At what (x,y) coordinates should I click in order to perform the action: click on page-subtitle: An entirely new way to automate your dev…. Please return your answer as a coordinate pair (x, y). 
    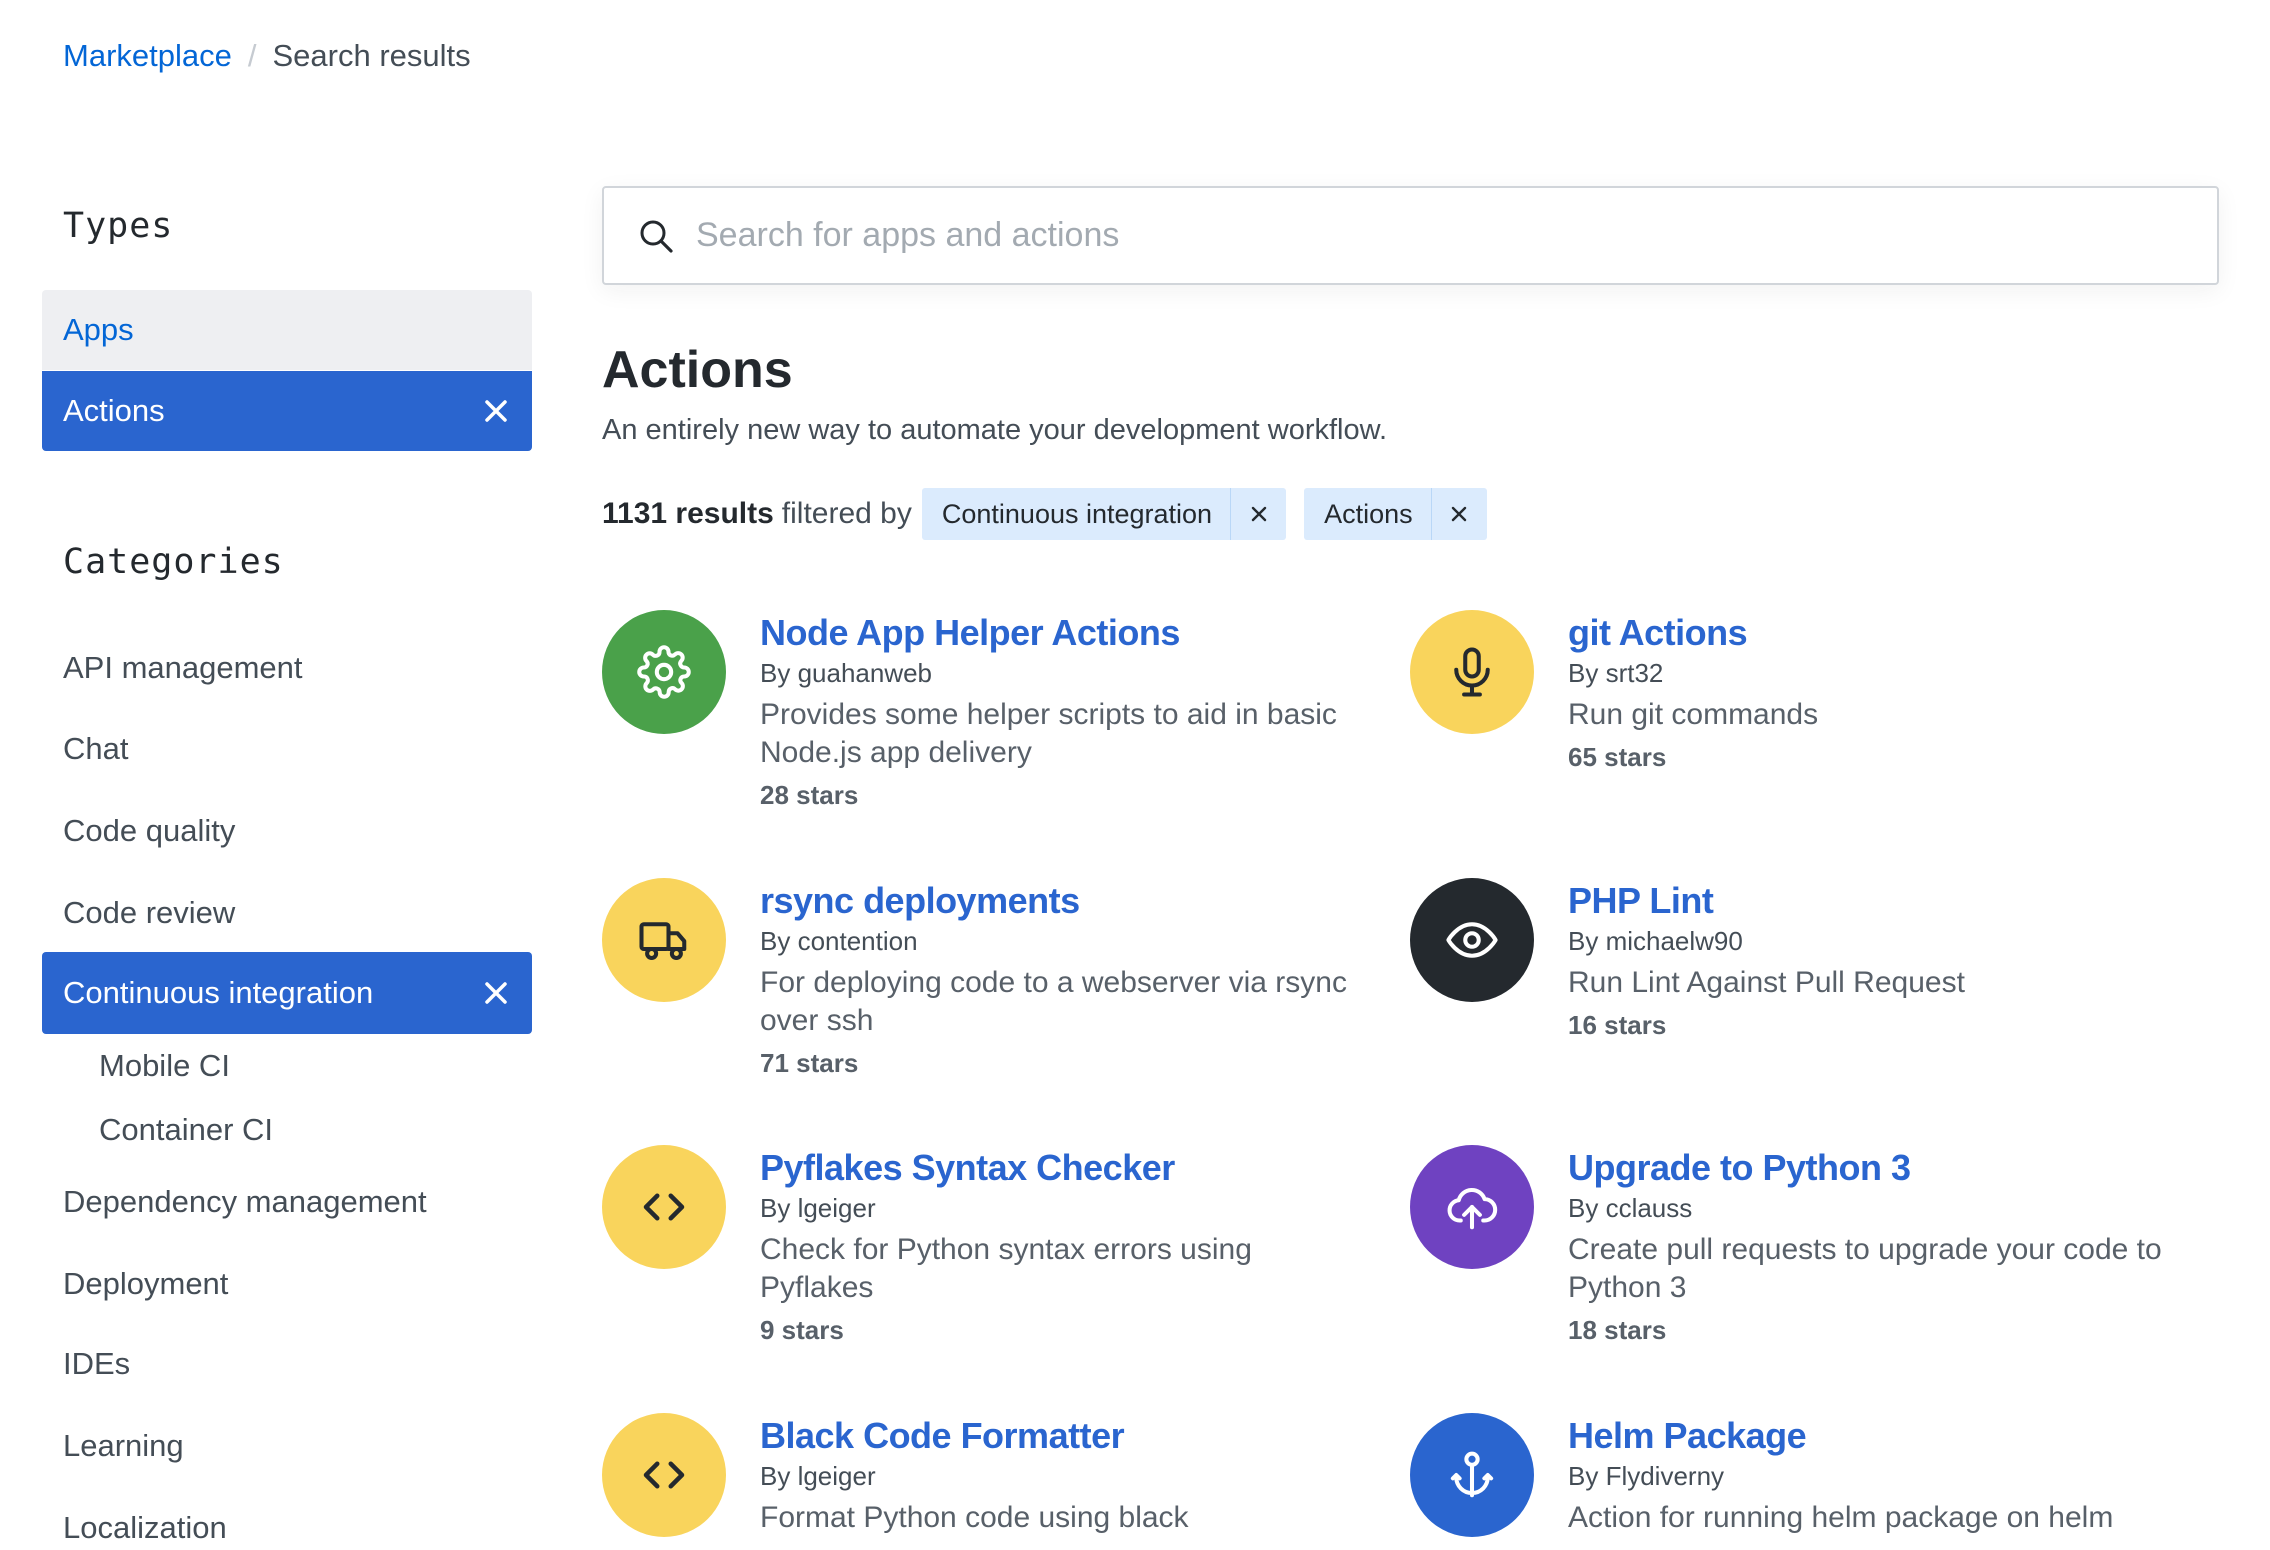
    Looking at the image, I should click on (995, 430).